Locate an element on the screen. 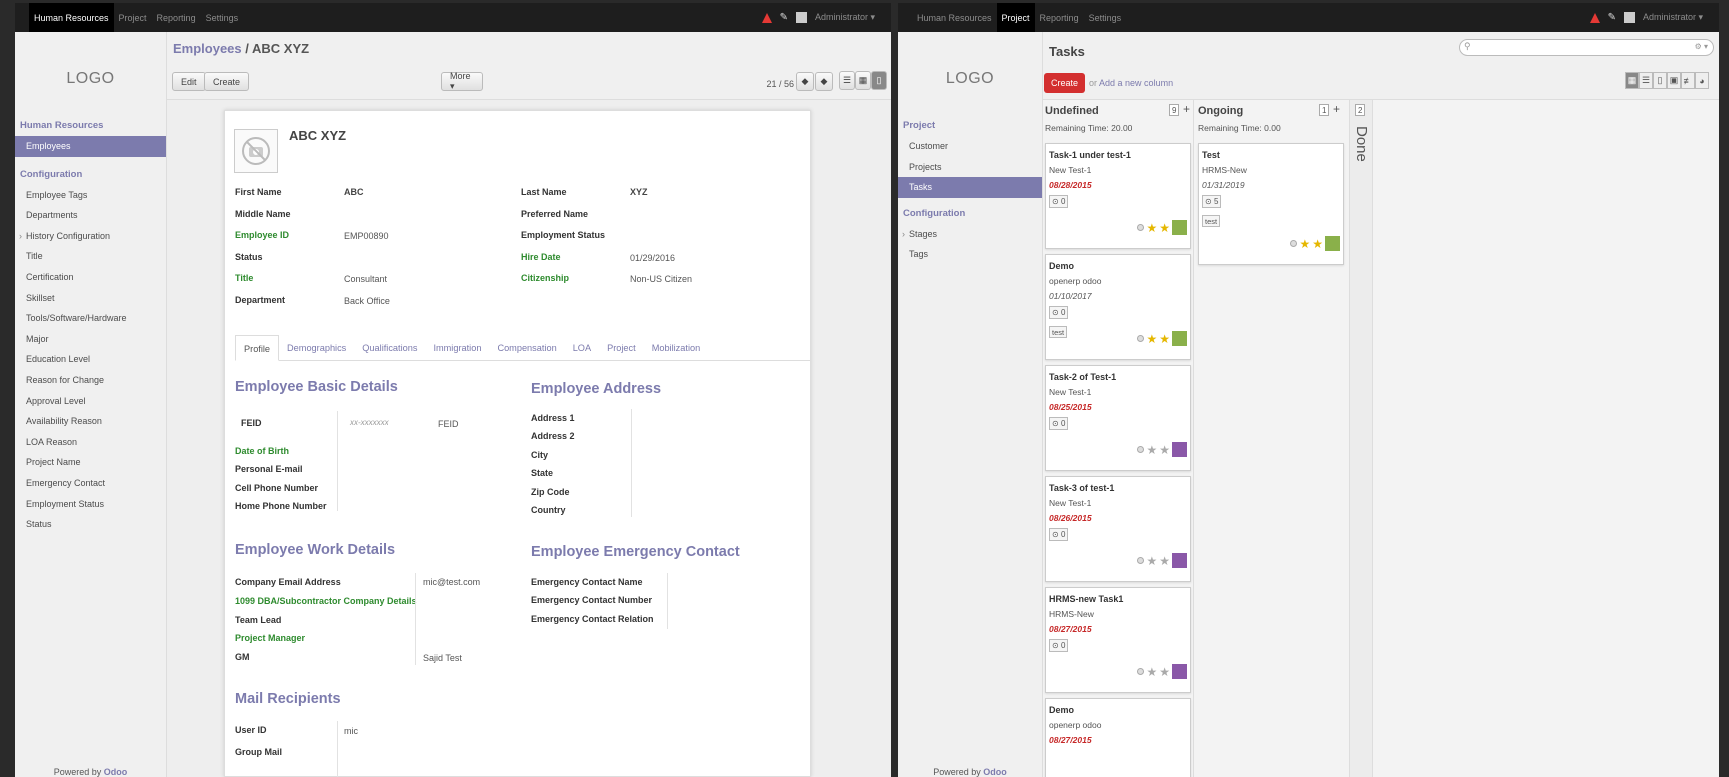 The width and height of the screenshot is (1729, 777). sidebar-item-major: Major is located at coordinates (90, 339).